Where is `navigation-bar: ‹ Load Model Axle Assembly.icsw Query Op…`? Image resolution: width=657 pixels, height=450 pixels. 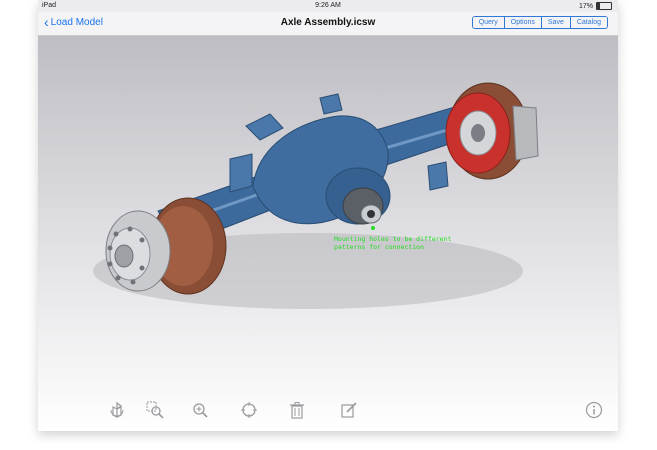 navigation-bar: ‹ Load Model Axle Assembly.icsw Query Op… is located at coordinates (328, 24).